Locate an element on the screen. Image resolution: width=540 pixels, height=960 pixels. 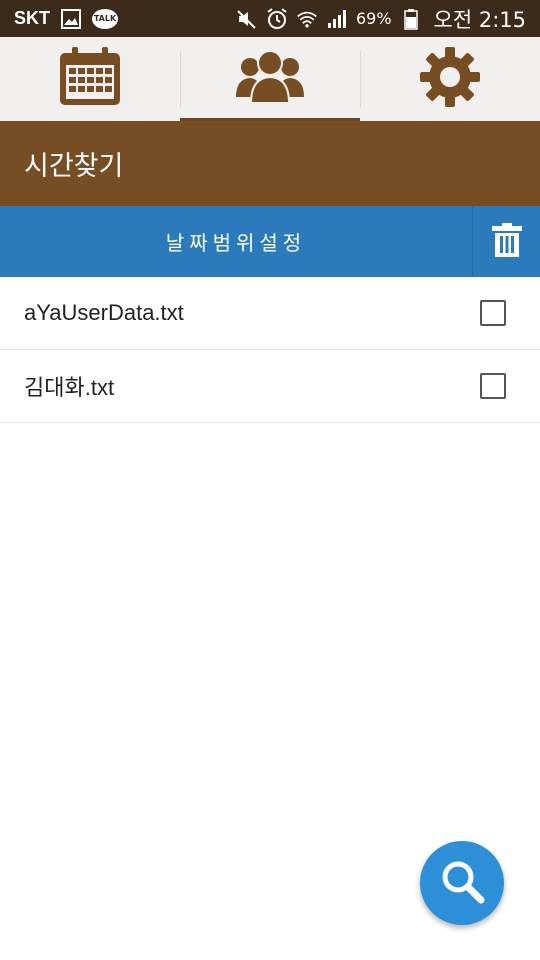
status-left: SKT TALK is located at coordinates (66, 19).